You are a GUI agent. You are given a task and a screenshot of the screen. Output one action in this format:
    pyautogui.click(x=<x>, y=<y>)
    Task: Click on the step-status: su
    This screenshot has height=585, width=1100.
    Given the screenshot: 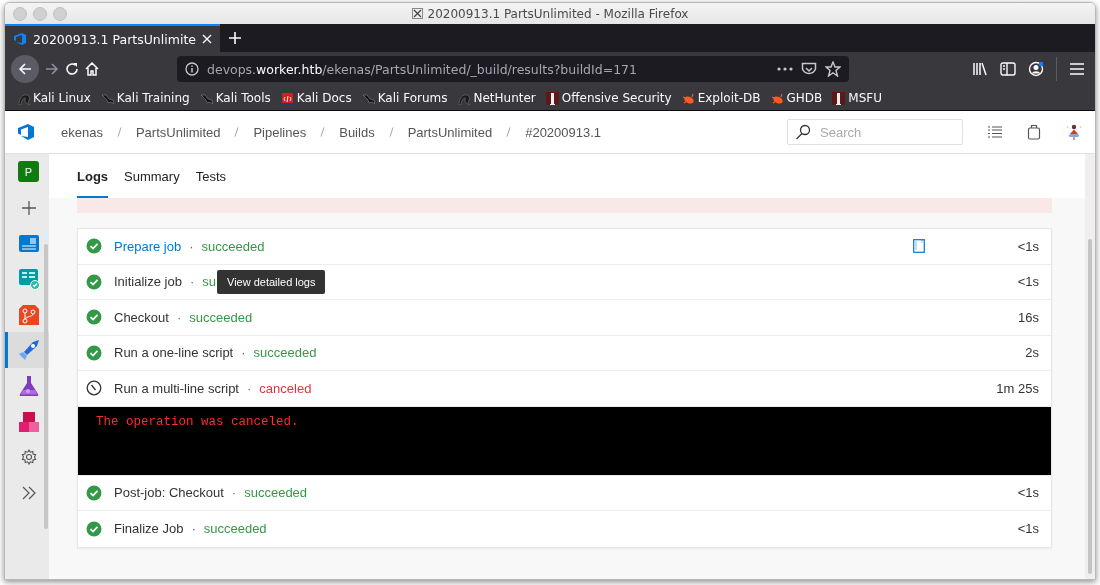 What is the action you would take?
    pyautogui.click(x=209, y=282)
    